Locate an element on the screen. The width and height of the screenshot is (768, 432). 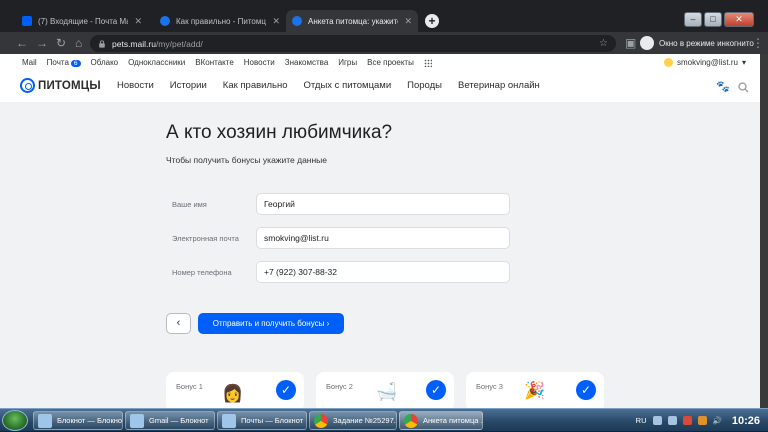
window-edge is located at coordinates (764, 231).